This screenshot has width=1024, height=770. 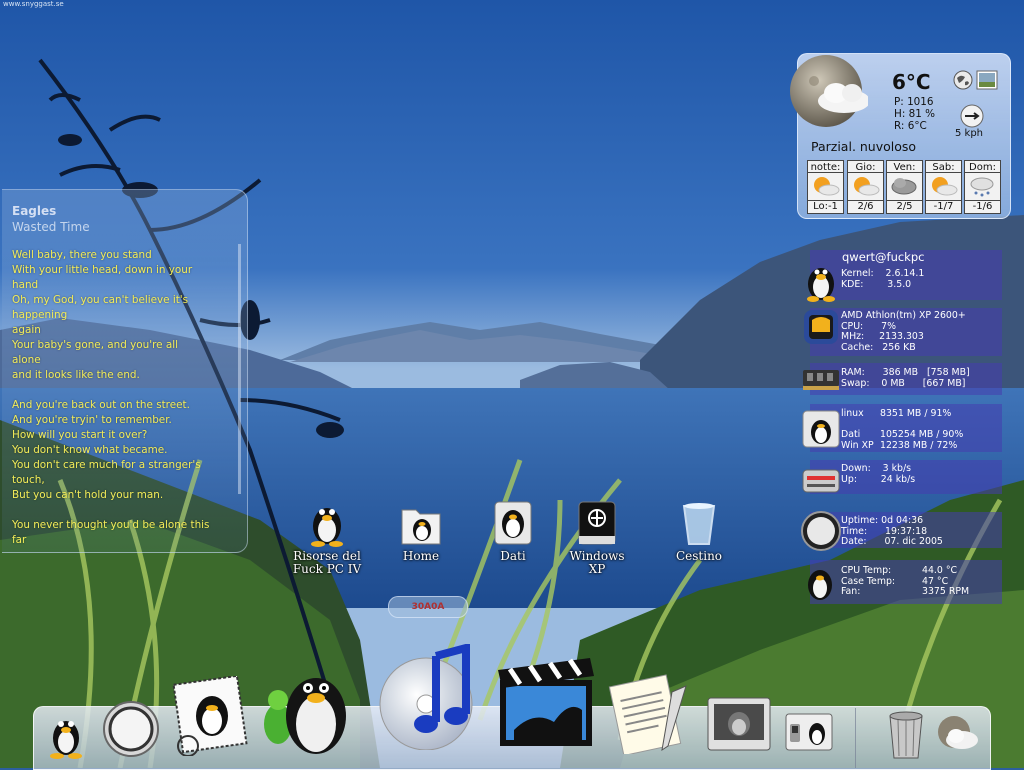 What do you see at coordinates (809, 732) in the screenshot?
I see `system-switch-icon` at bounding box center [809, 732].